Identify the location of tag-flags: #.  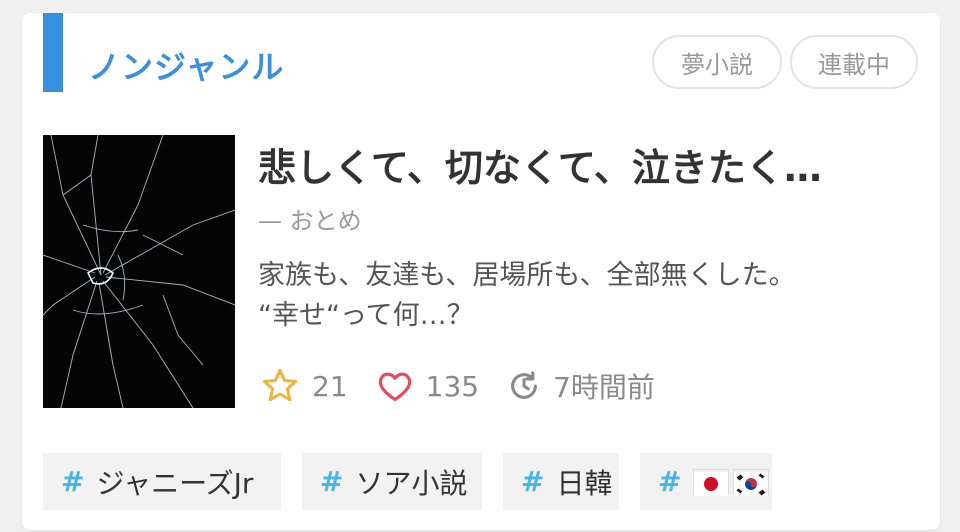
(706, 481).